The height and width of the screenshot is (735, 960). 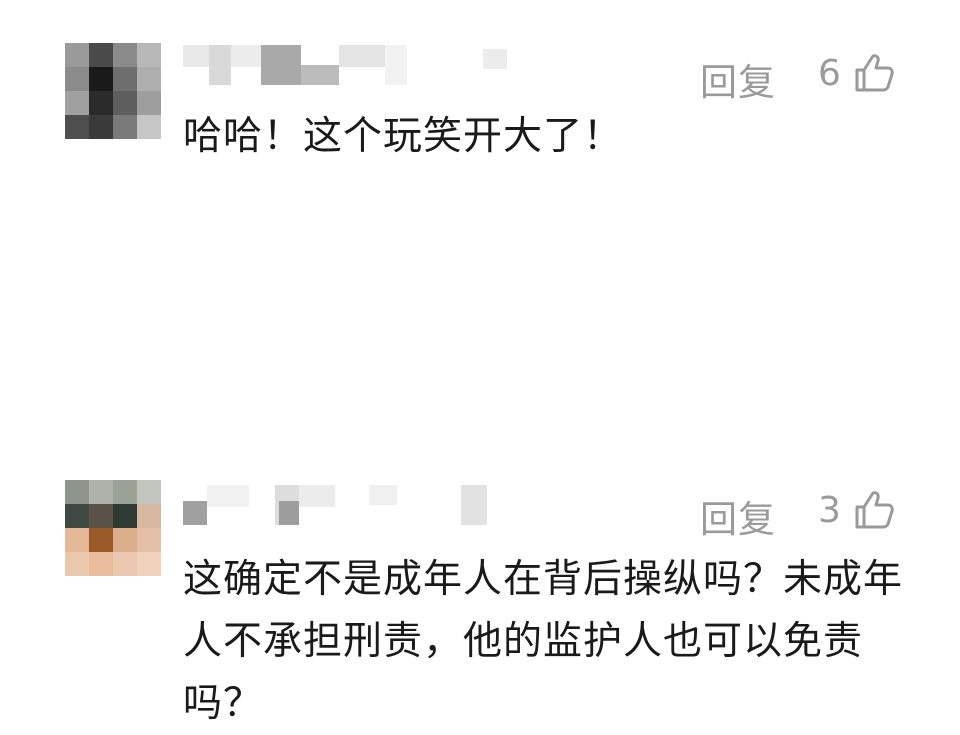 I want to click on like-count: 6, so click(x=829, y=73).